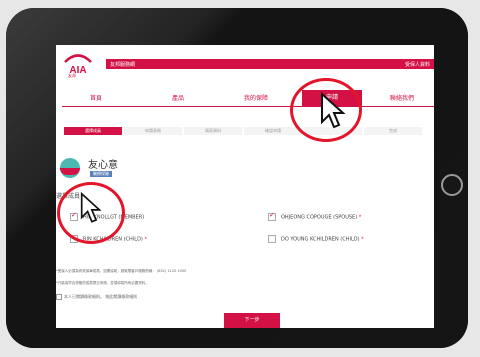 The height and width of the screenshot is (357, 480). What do you see at coordinates (121, 296) in the screenshot?
I see `terms-link: 按此閱讀條款細則` at bounding box center [121, 296].